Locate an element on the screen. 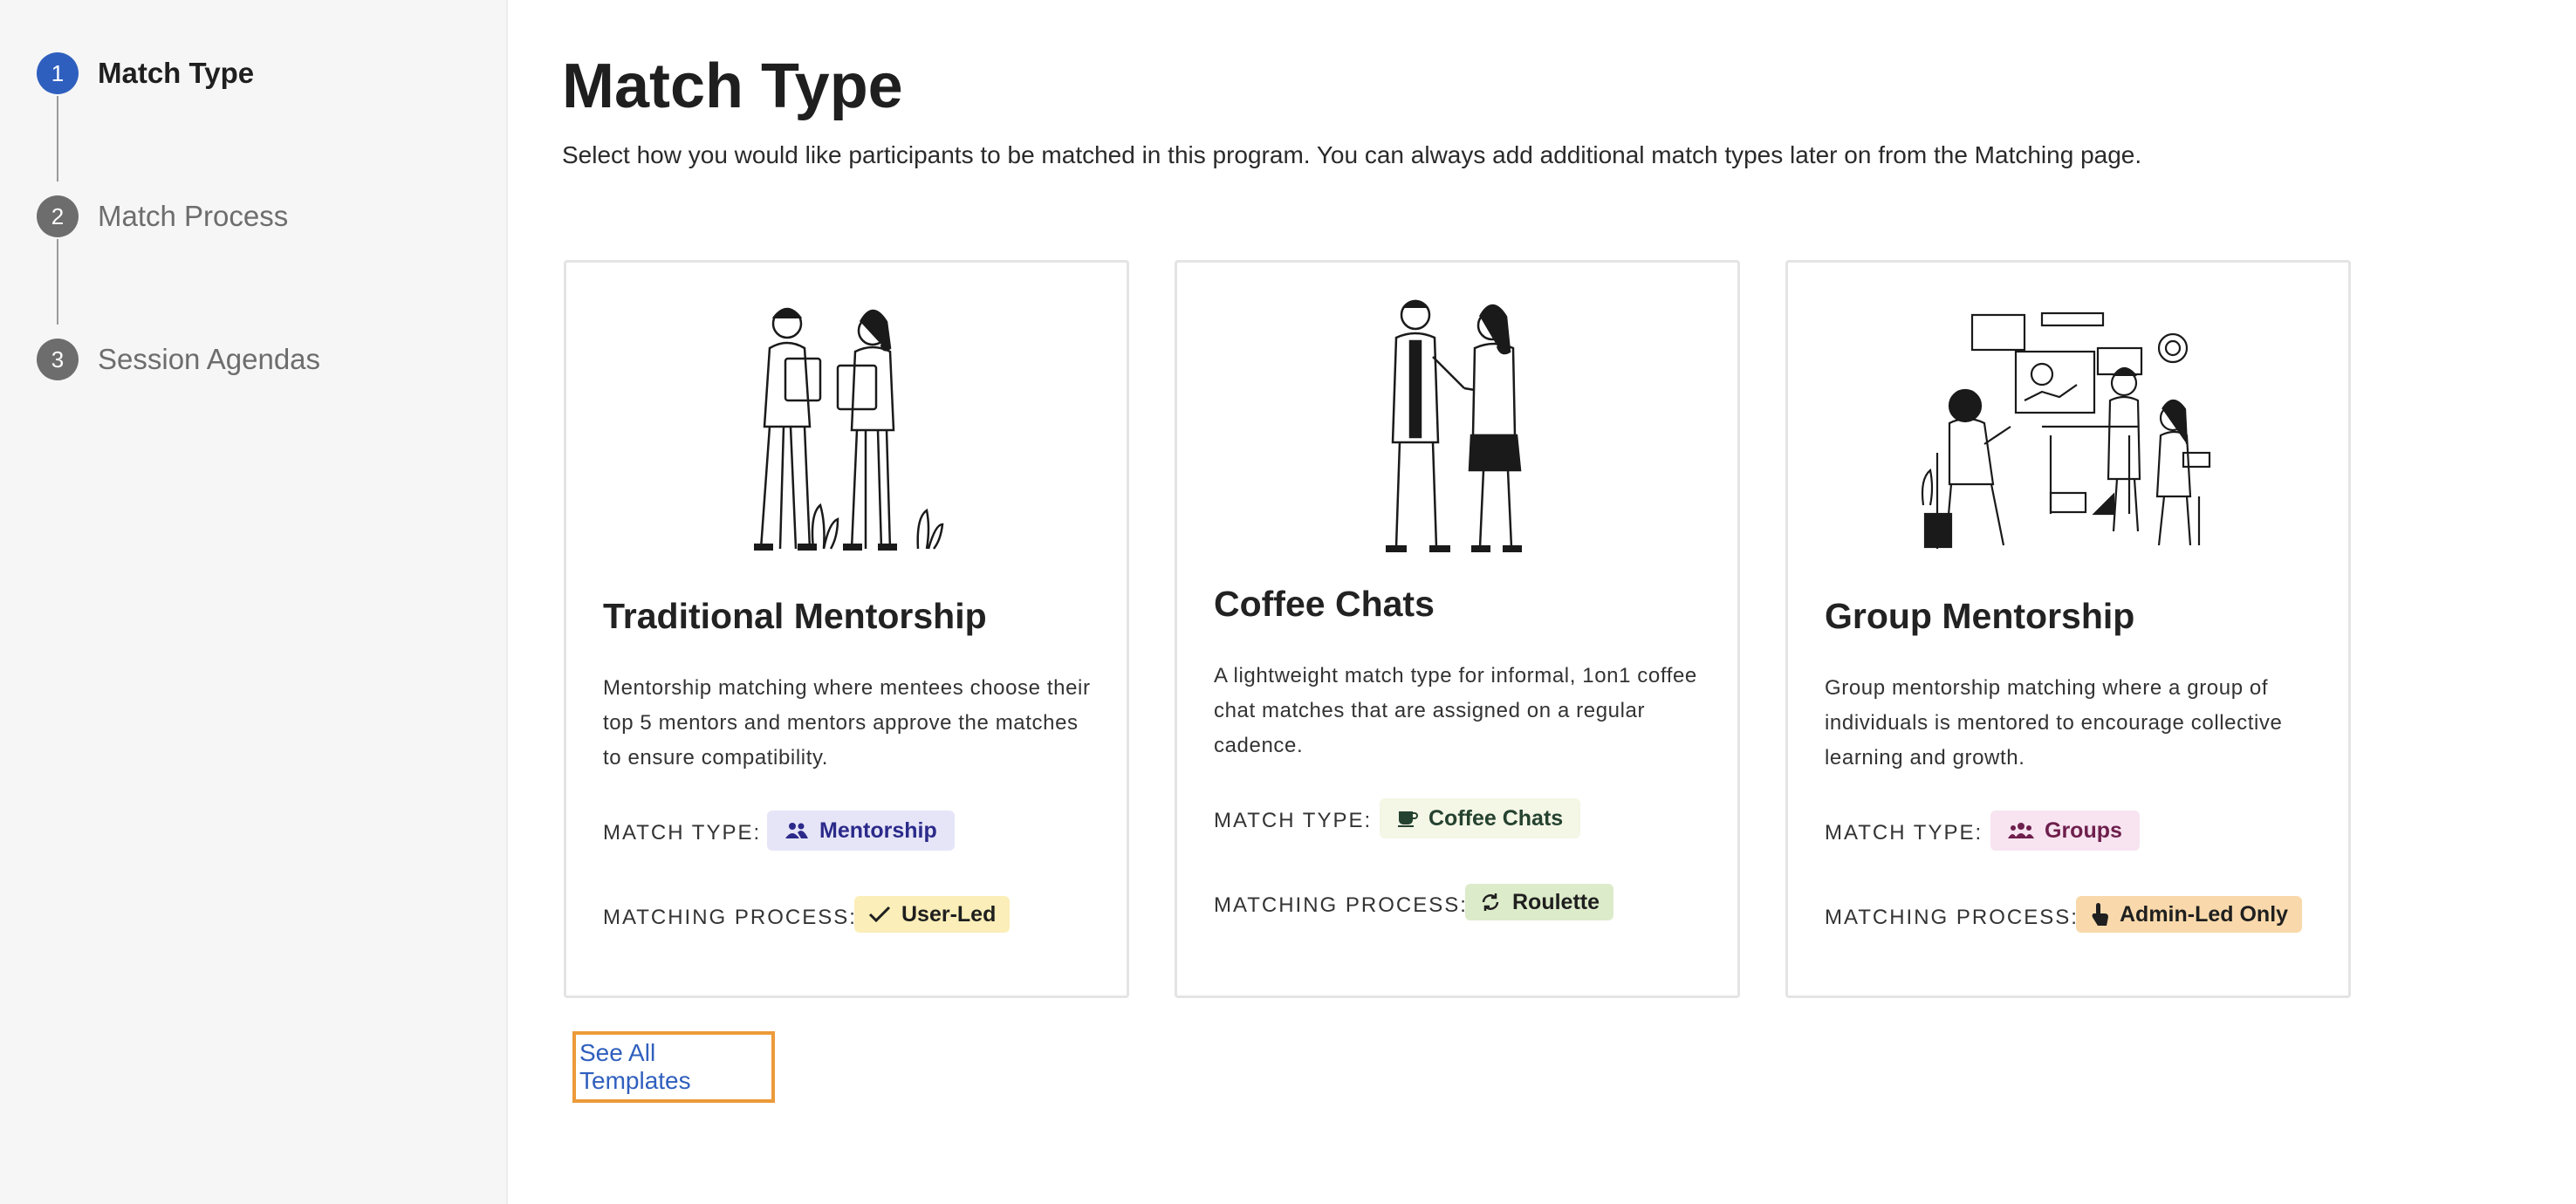 The image size is (2576, 1204). match-type-chip: Groups is located at coordinates (2065, 831).